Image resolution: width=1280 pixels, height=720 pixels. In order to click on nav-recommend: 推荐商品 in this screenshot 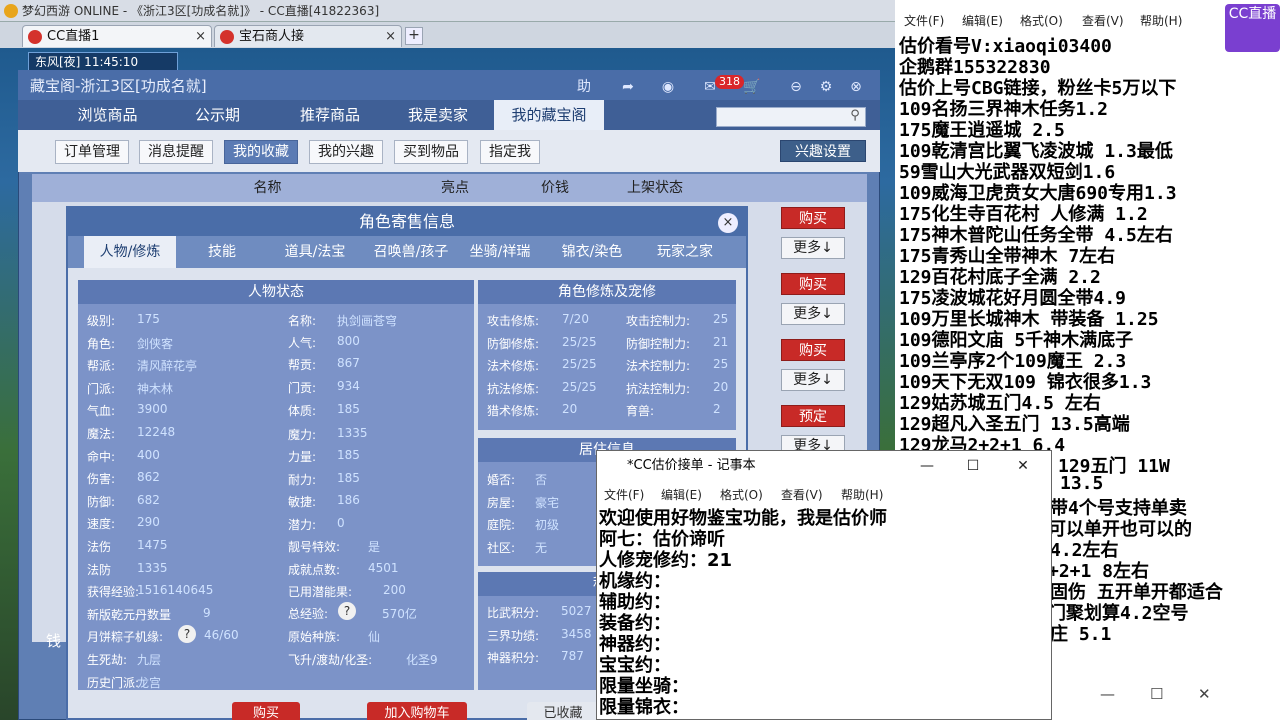, I will do `click(330, 115)`.